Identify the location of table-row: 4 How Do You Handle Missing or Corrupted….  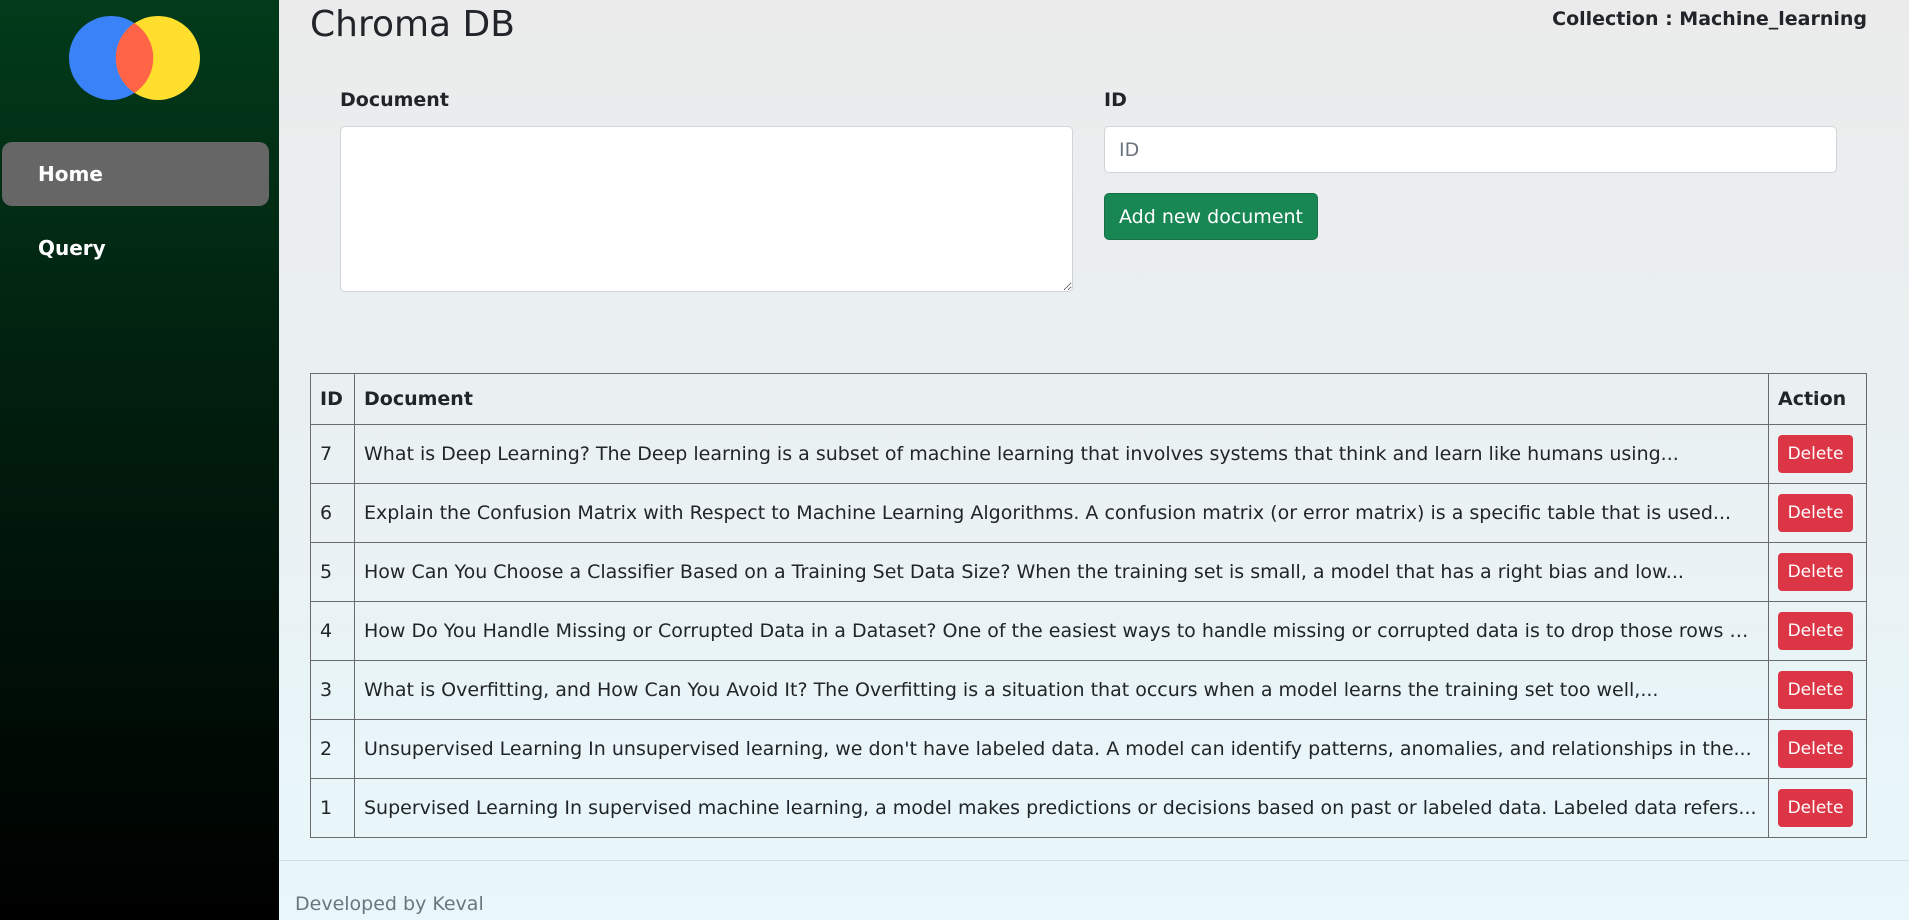
(1088, 631).